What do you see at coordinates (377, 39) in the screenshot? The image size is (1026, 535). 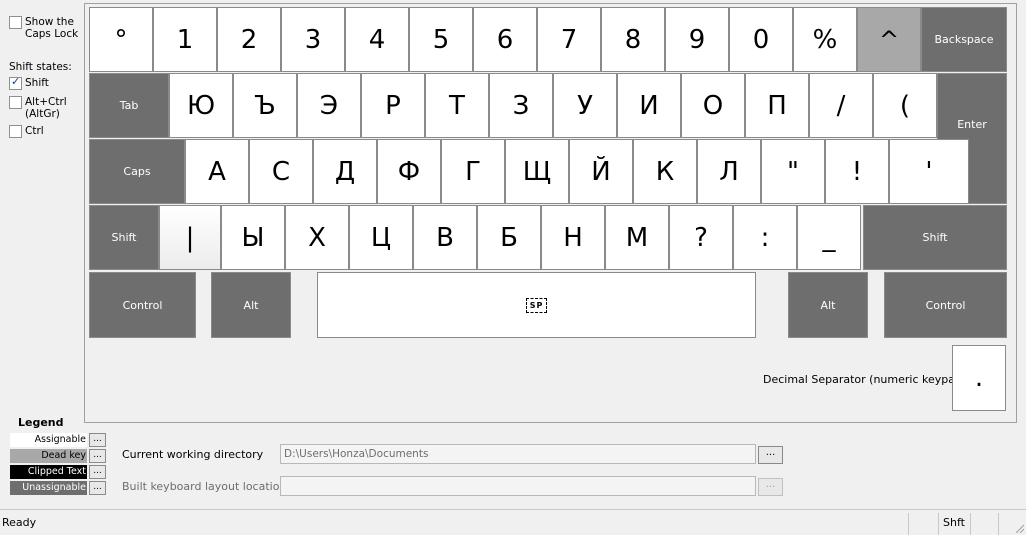 I see `key-4: 4` at bounding box center [377, 39].